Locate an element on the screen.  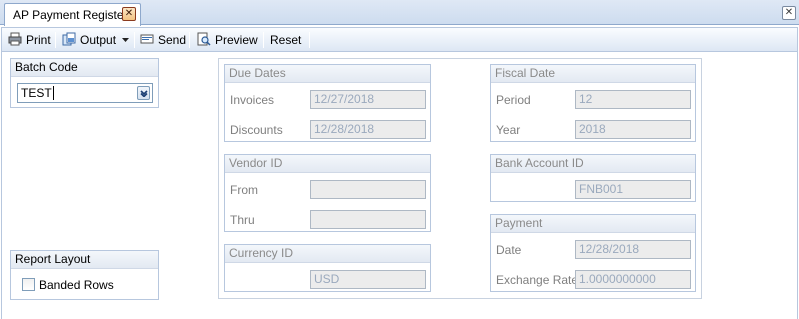
vendor-thru-field is located at coordinates (368, 219).